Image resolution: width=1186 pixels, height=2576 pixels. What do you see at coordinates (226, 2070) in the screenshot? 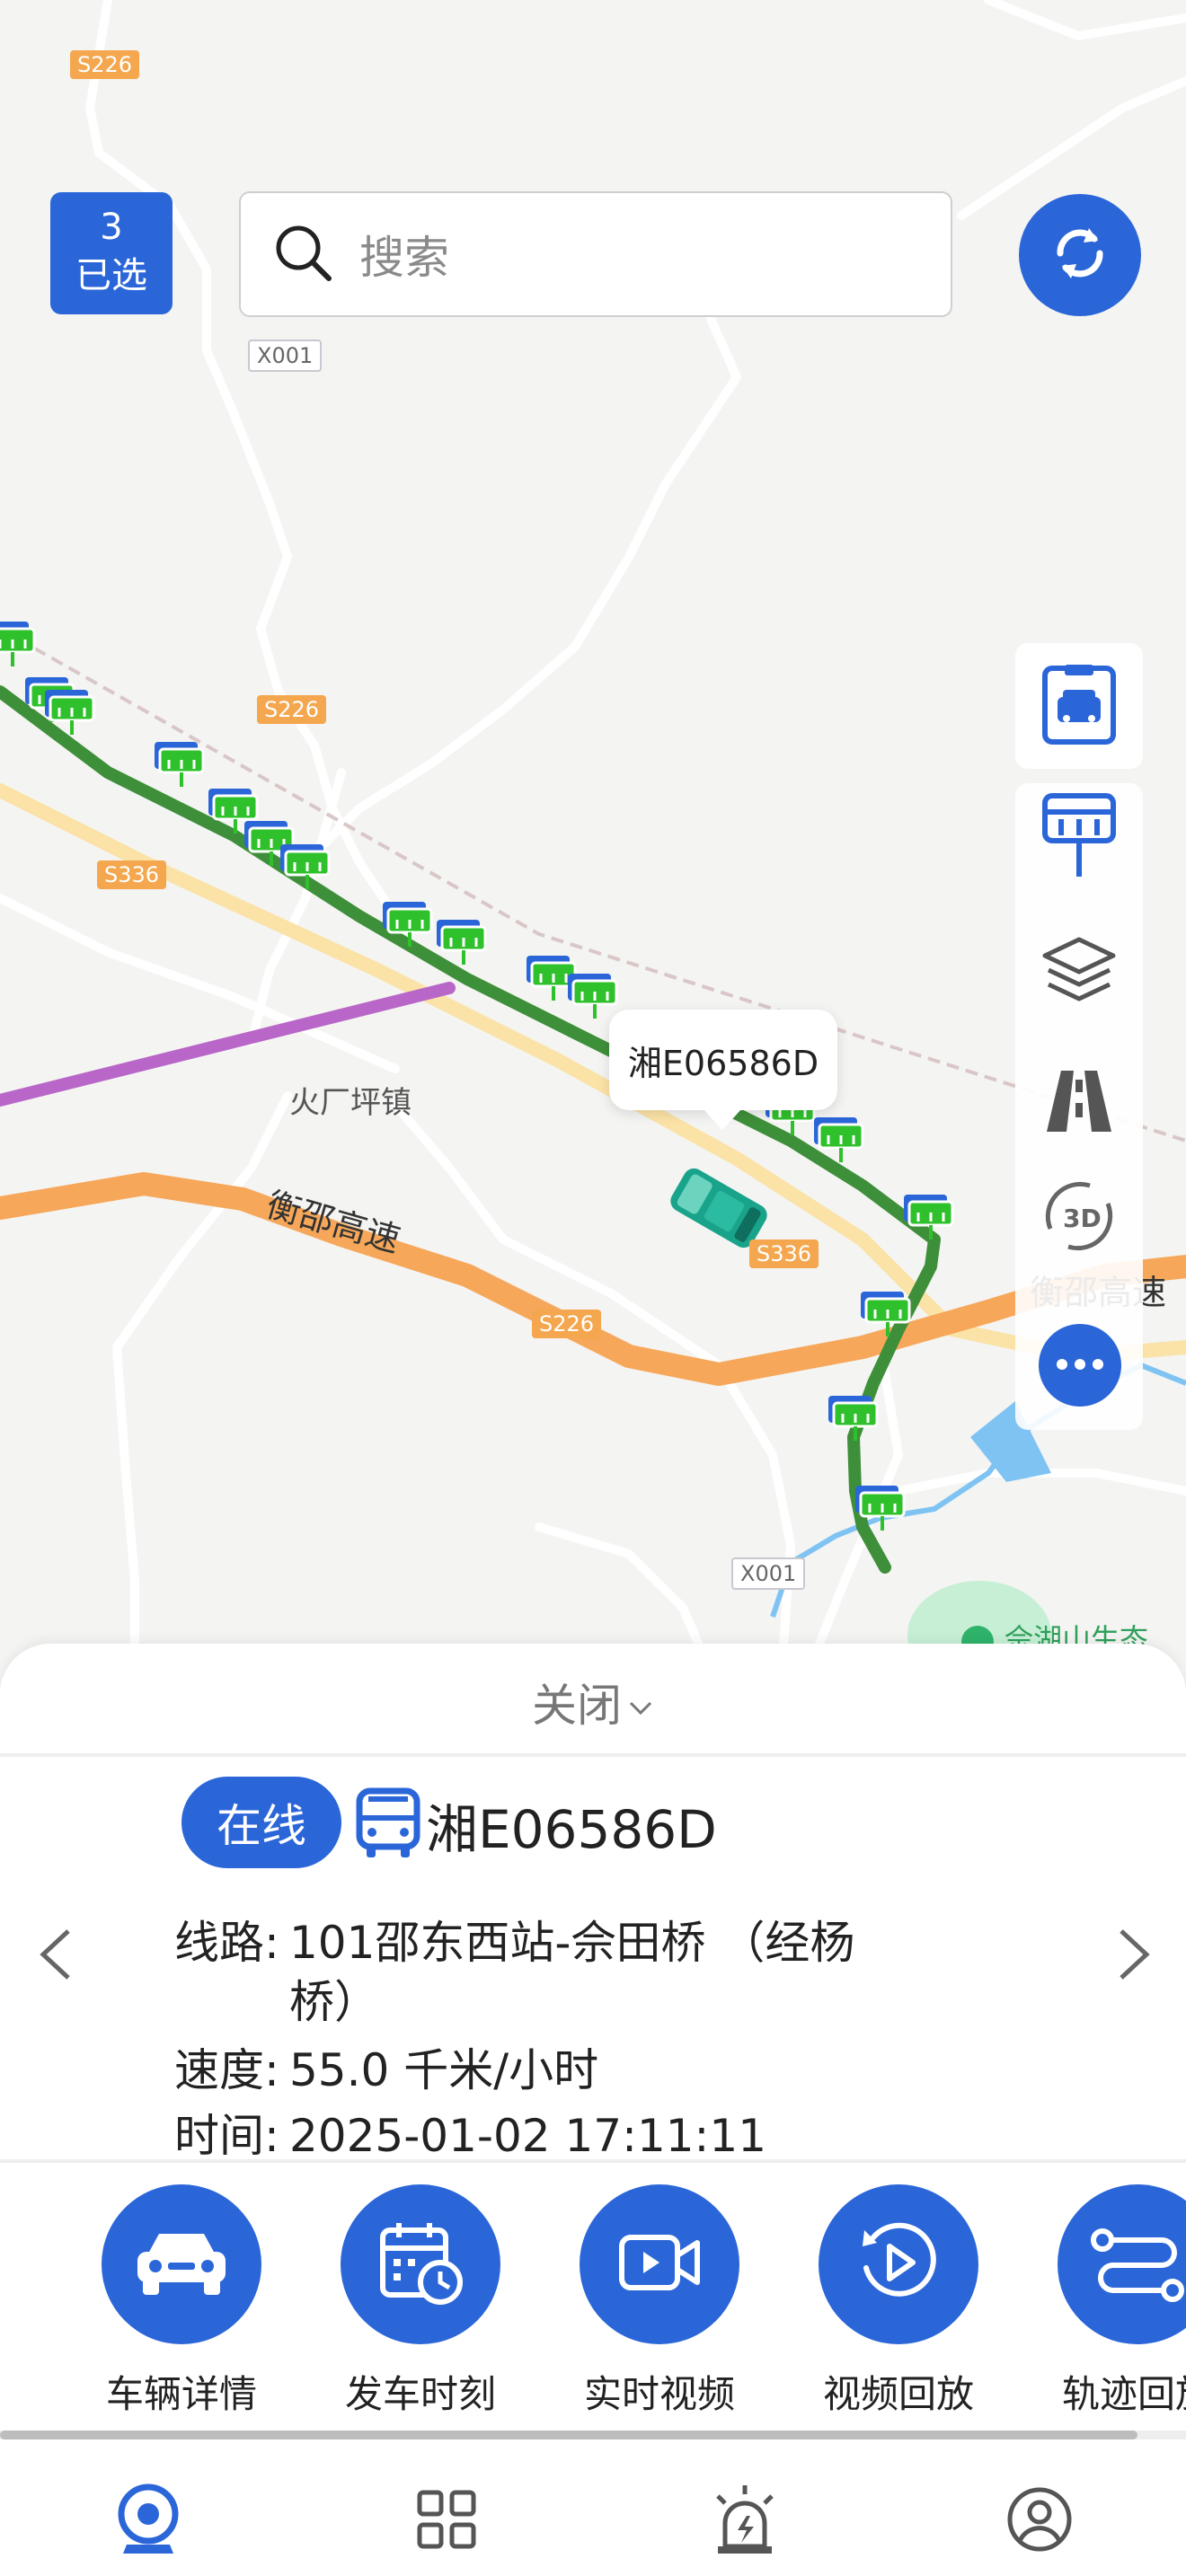
I see `speed-key: 速度:` at bounding box center [226, 2070].